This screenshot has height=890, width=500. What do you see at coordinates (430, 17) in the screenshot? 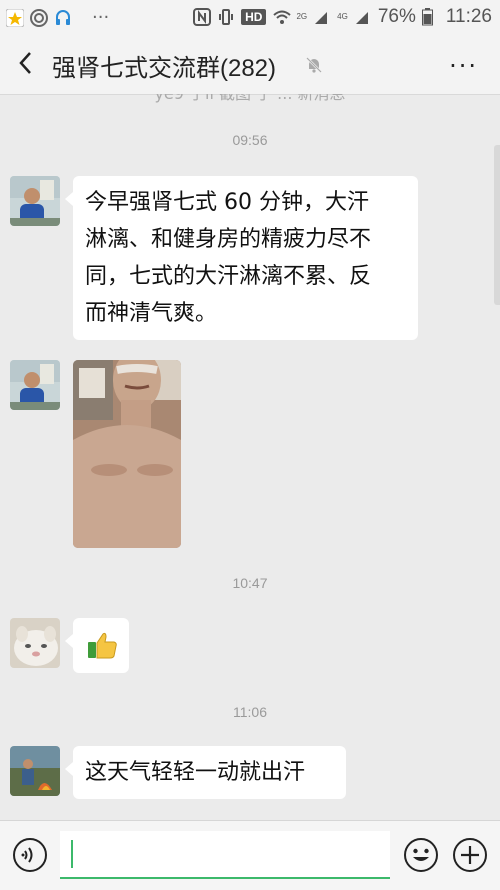
I see `battery-icon` at bounding box center [430, 17].